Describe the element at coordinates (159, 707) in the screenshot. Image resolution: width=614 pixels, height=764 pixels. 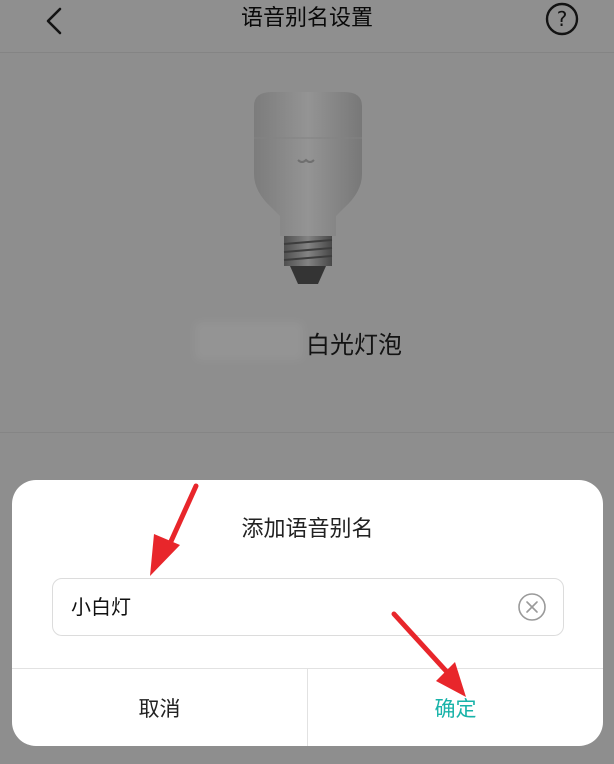
I see `cancel-button: 取消` at that location.